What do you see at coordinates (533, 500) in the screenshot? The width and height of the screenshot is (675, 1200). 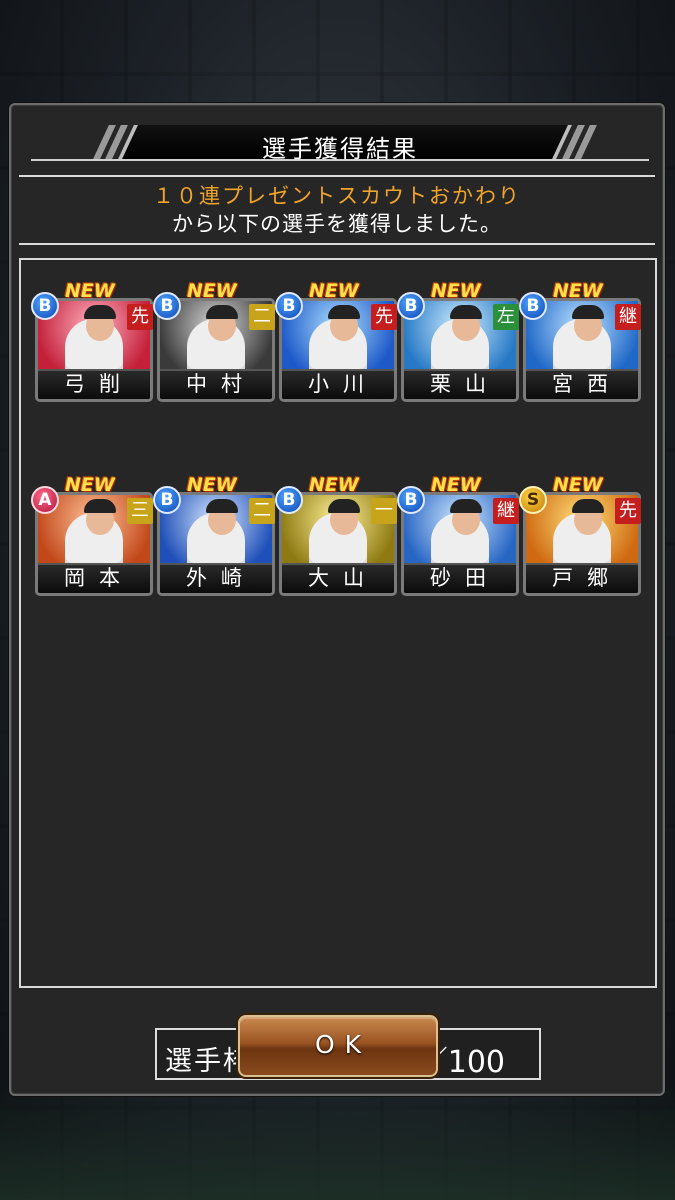 I see `rank-badge: S` at bounding box center [533, 500].